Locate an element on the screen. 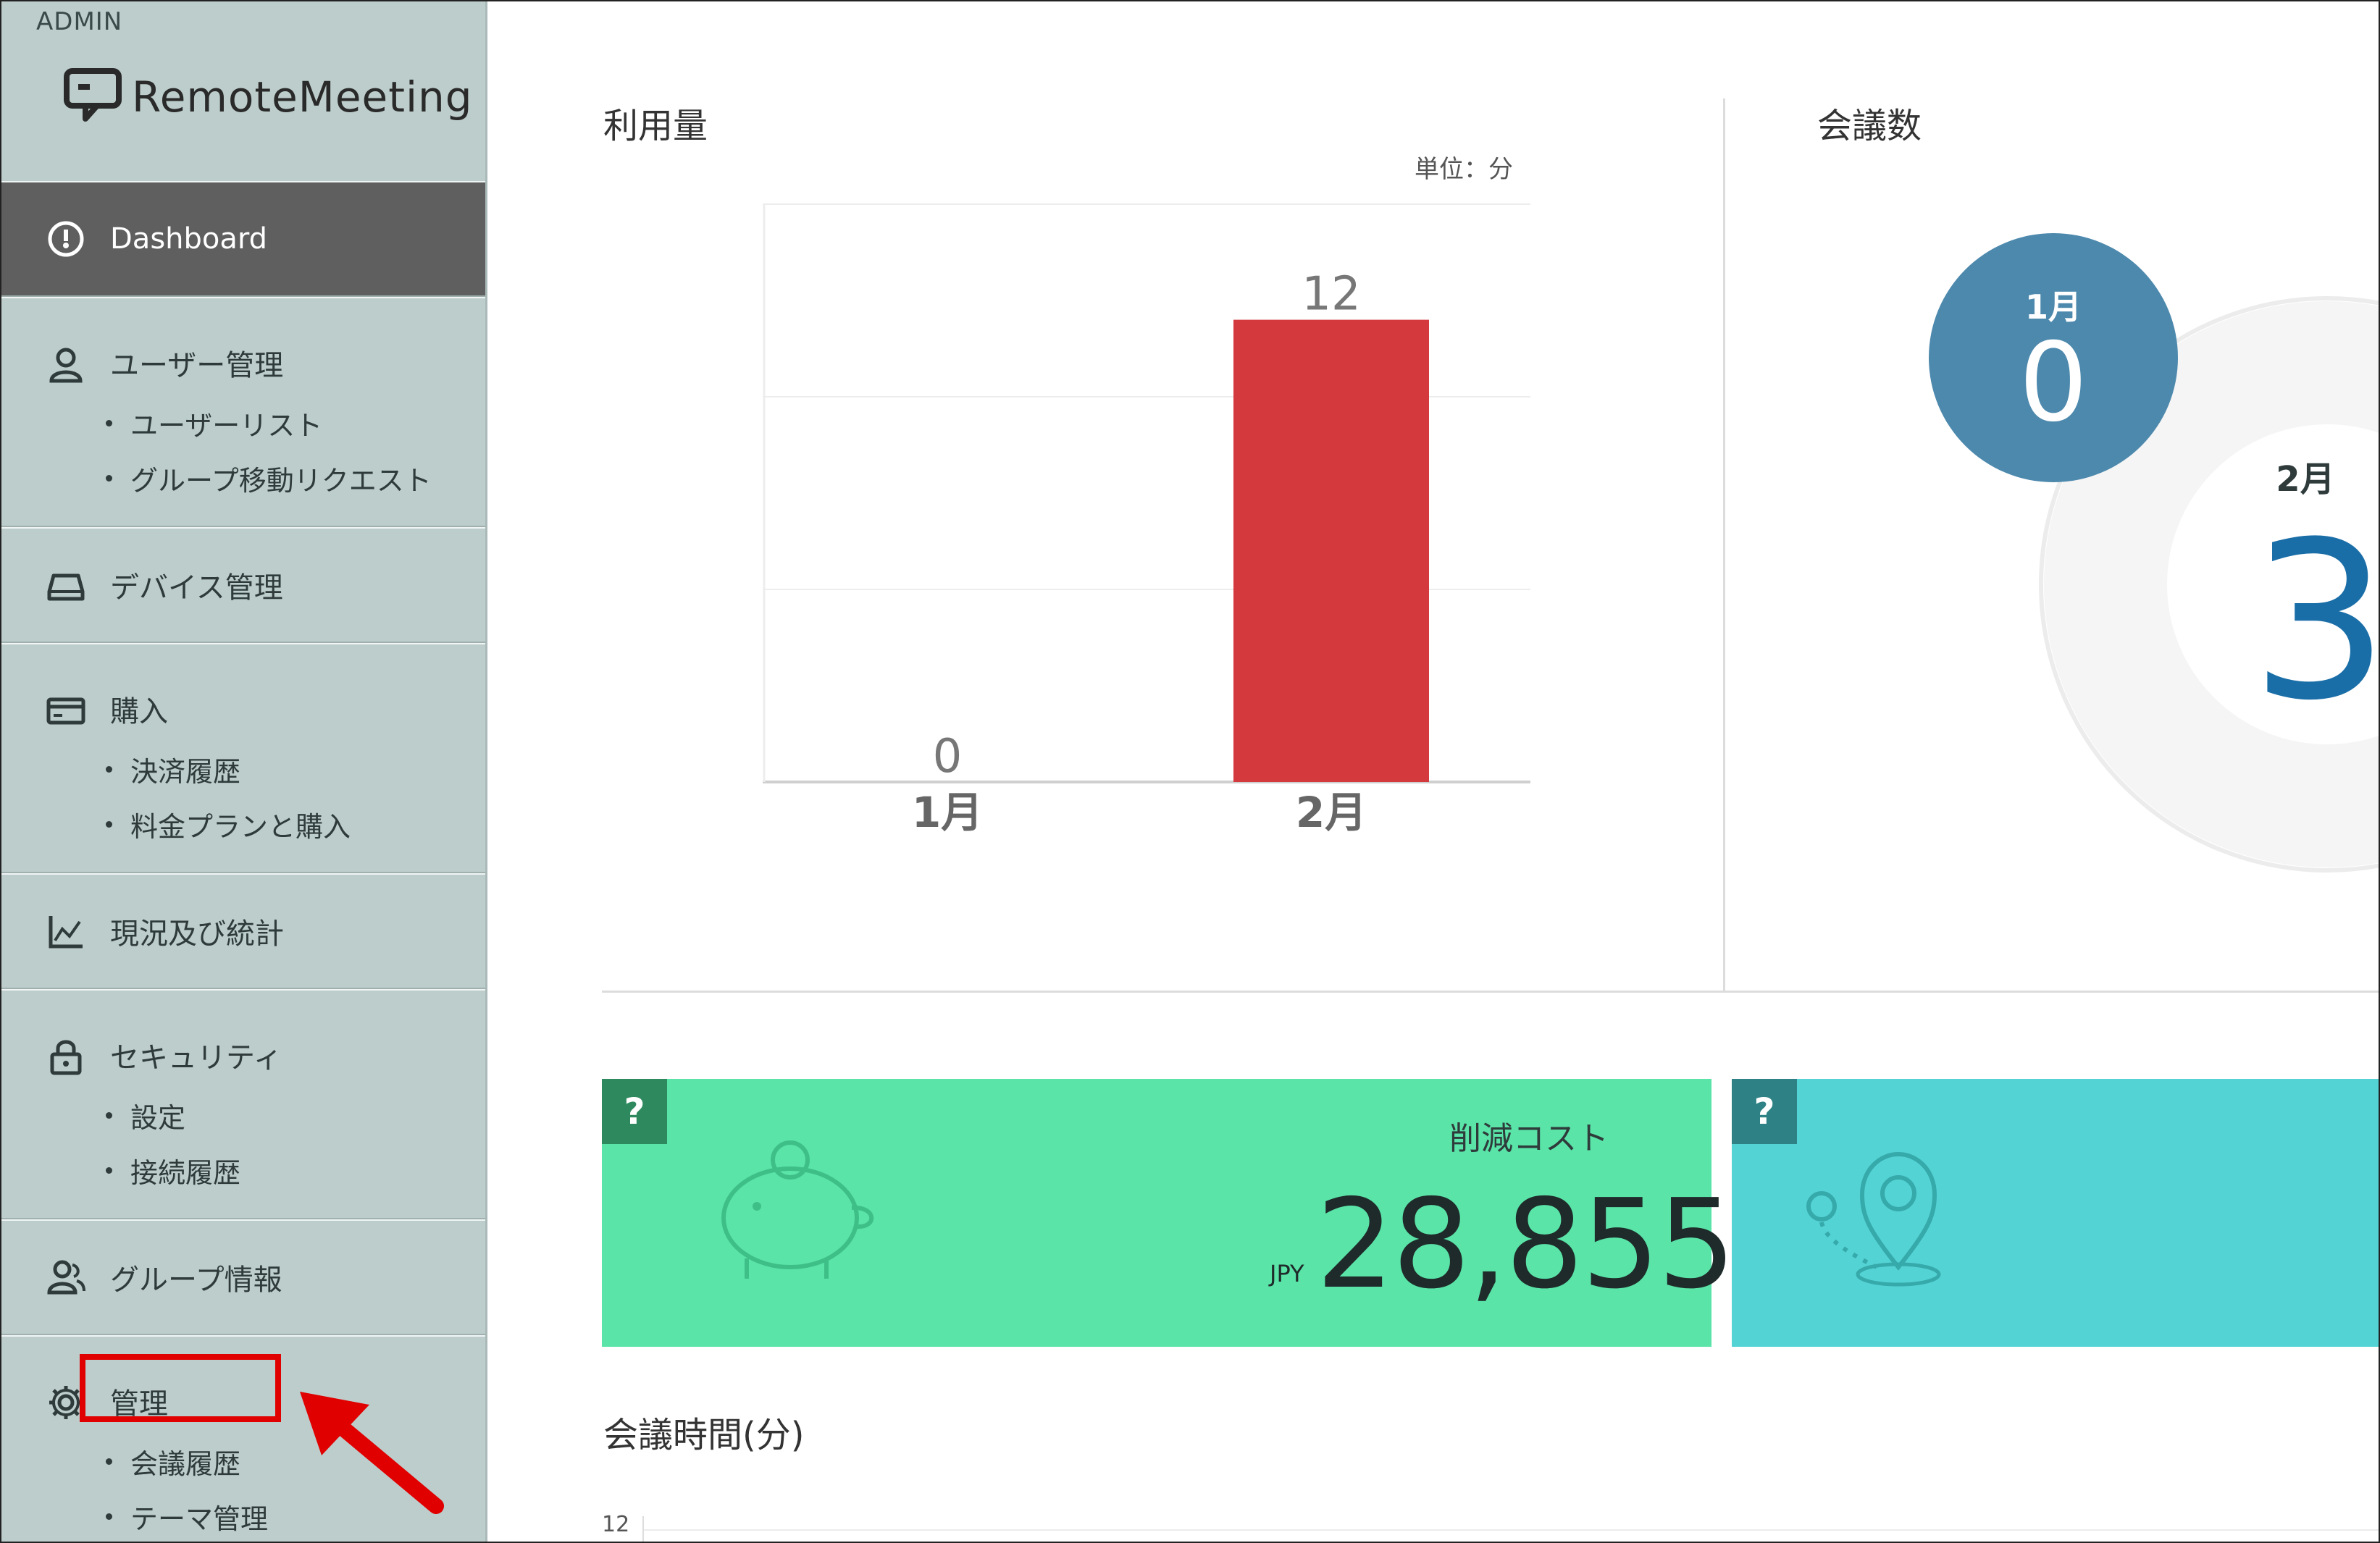  piggy-bank-icon is located at coordinates (797, 1211).